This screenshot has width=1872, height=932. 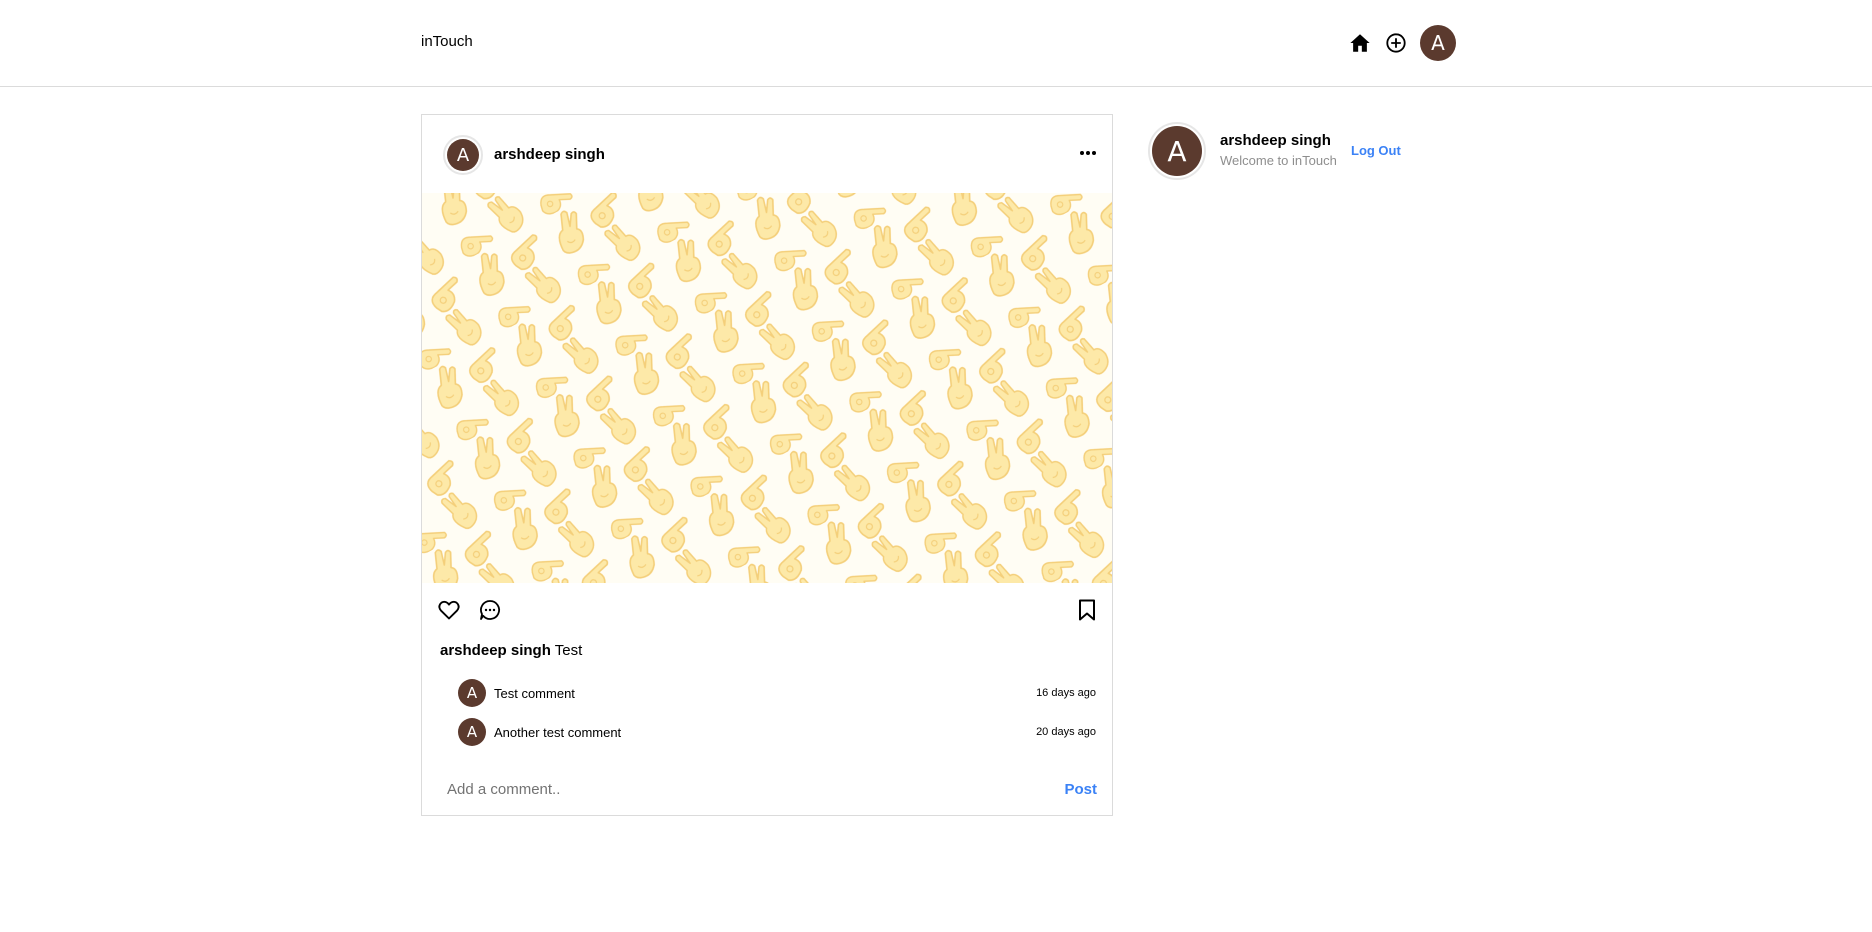 I want to click on sidebar-username: arshdeep singh, so click(x=1275, y=140).